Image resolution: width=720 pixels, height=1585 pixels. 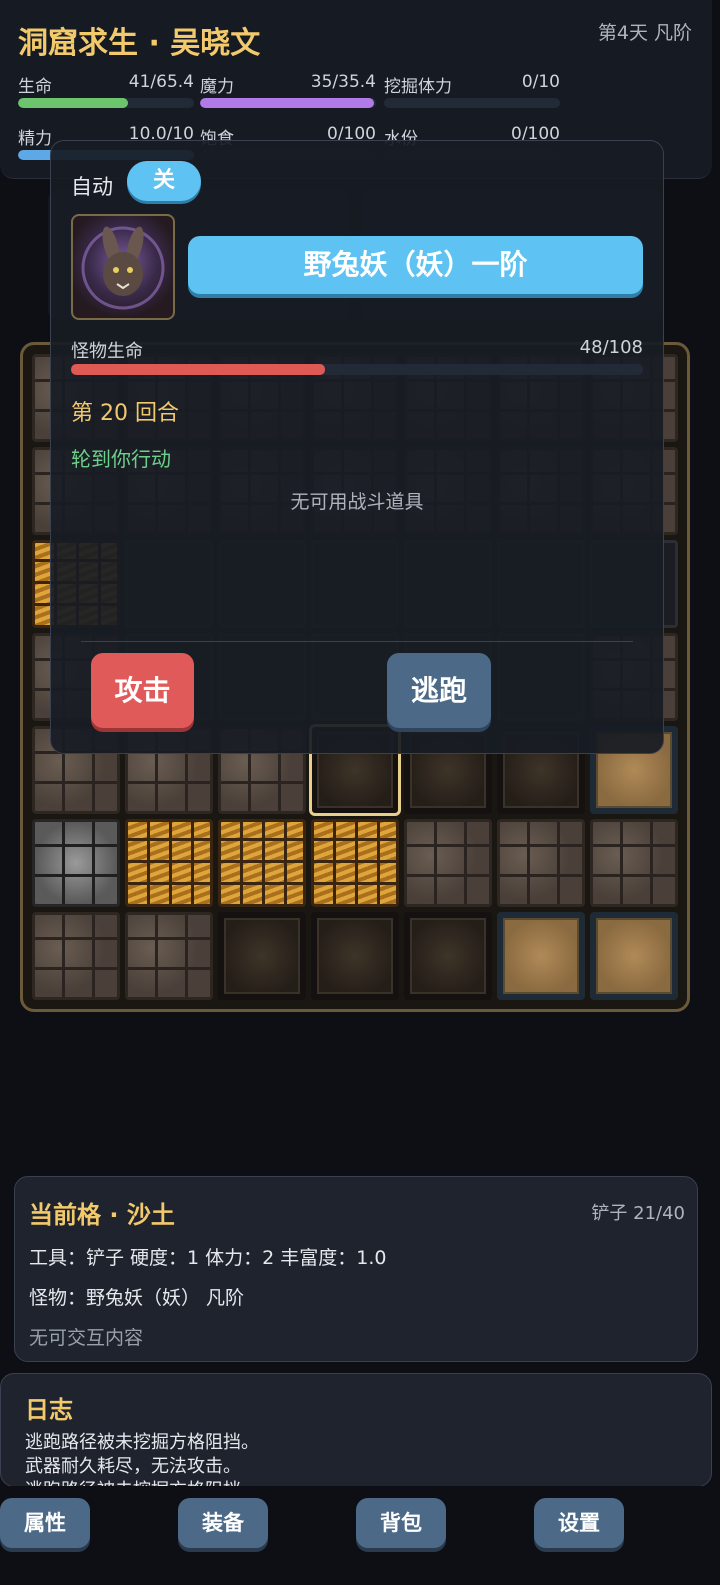 What do you see at coordinates (357, 369) in the screenshot?
I see `monster-hp-bar` at bounding box center [357, 369].